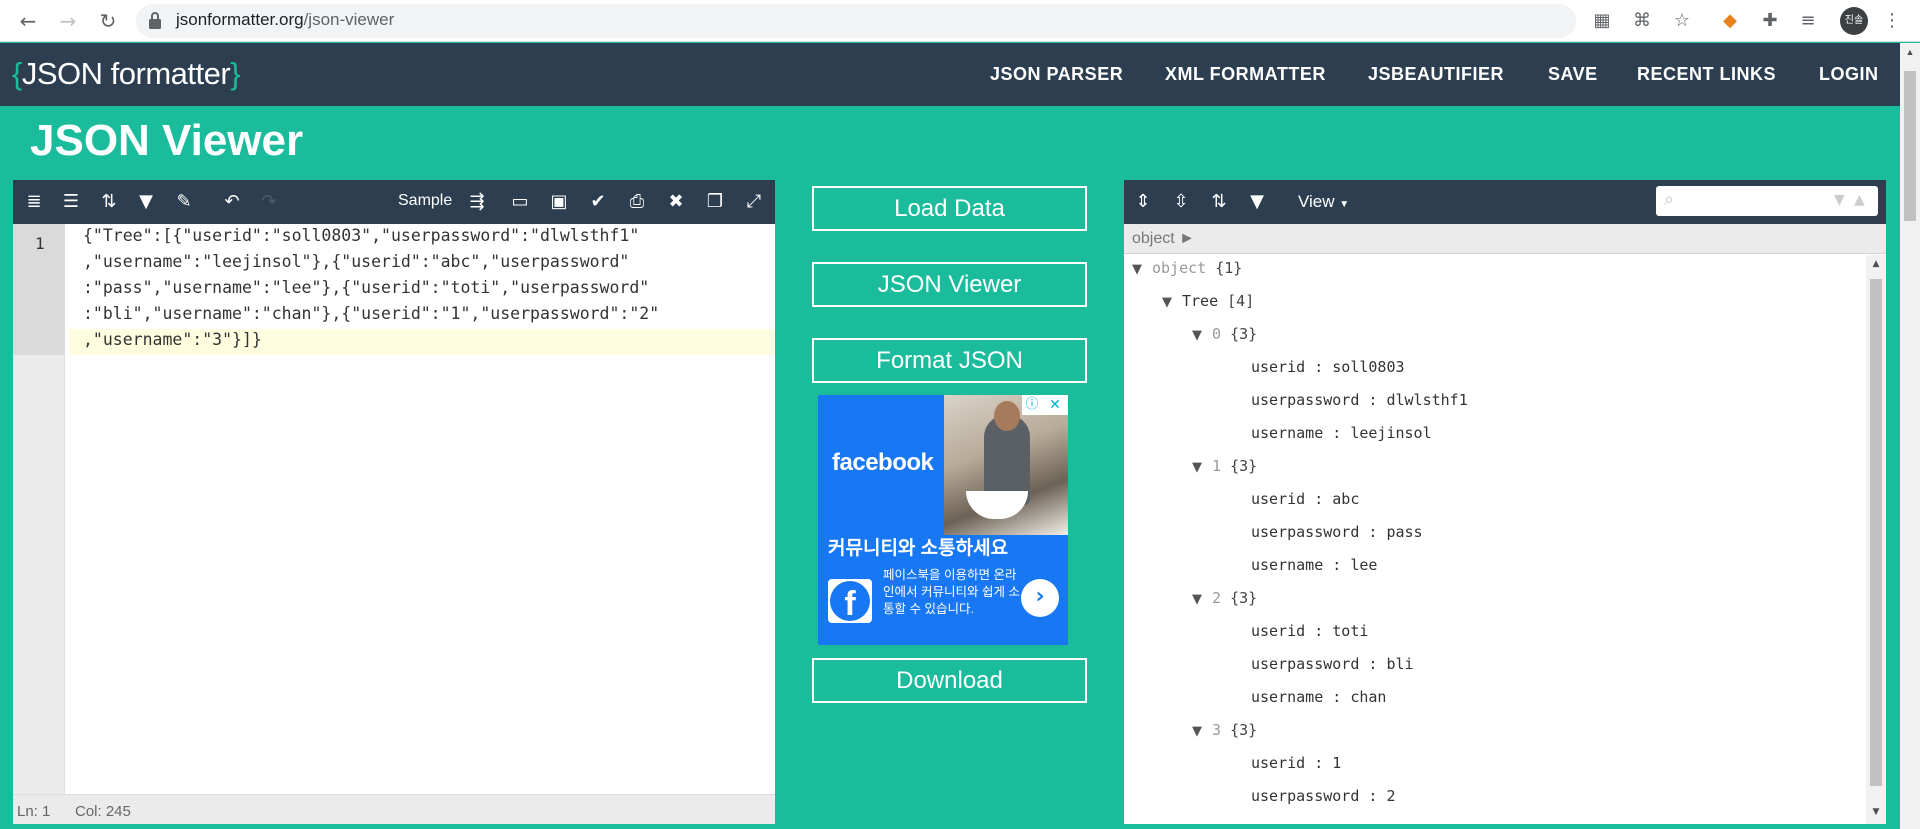 This screenshot has height=829, width=1920. I want to click on tree-leaf: userid : 1, so click(1296, 763).